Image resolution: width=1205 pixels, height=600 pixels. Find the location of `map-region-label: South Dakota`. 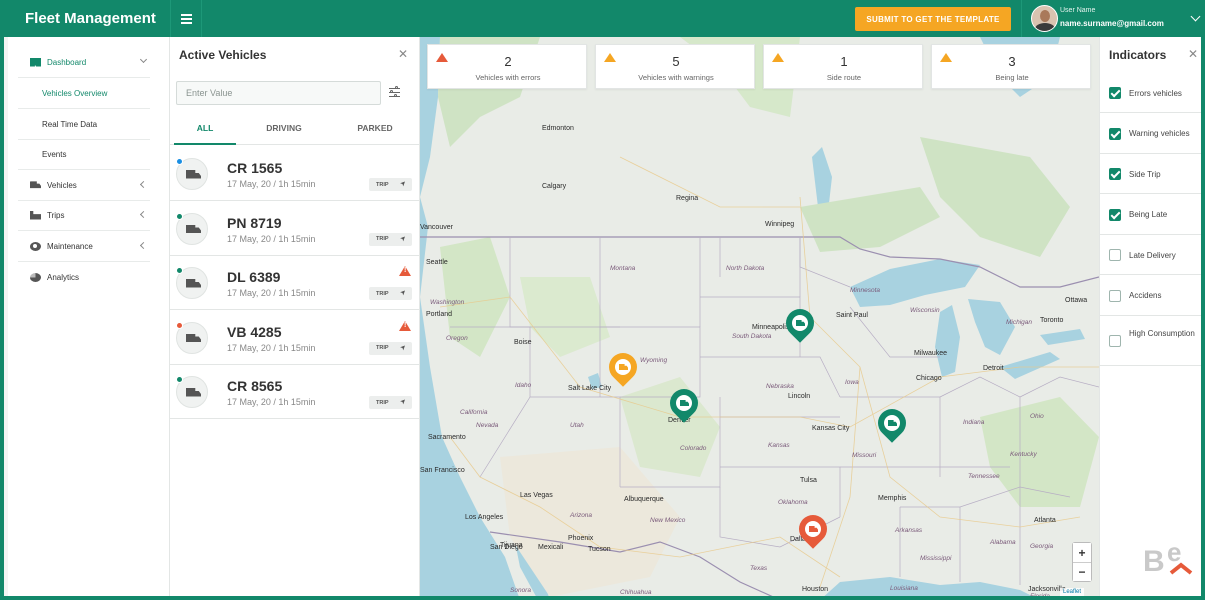

map-region-label: South Dakota is located at coordinates (752, 336).